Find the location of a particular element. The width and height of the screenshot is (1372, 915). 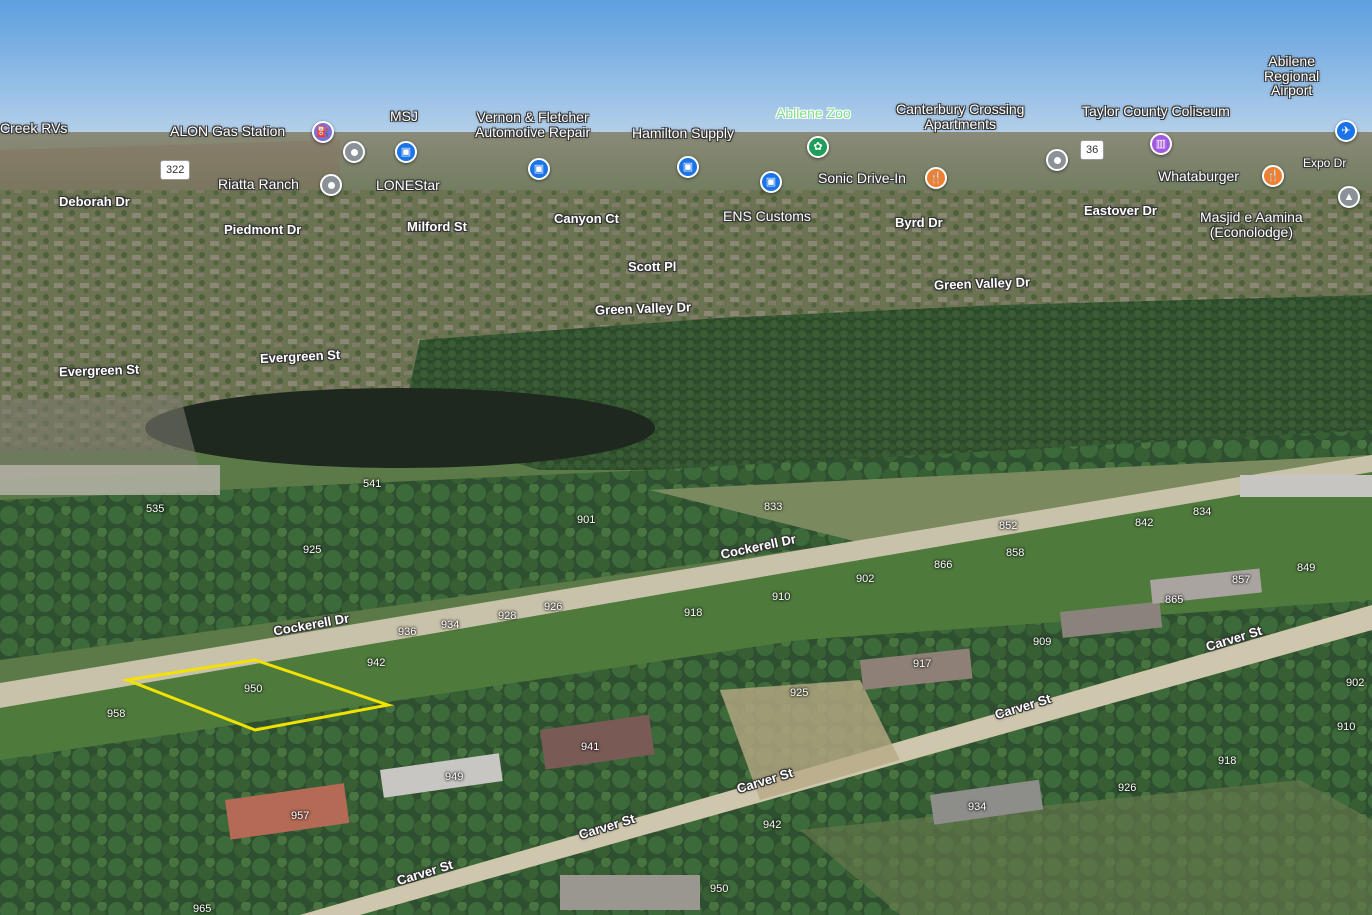

poi-msj: MSJ is located at coordinates (404, 116).